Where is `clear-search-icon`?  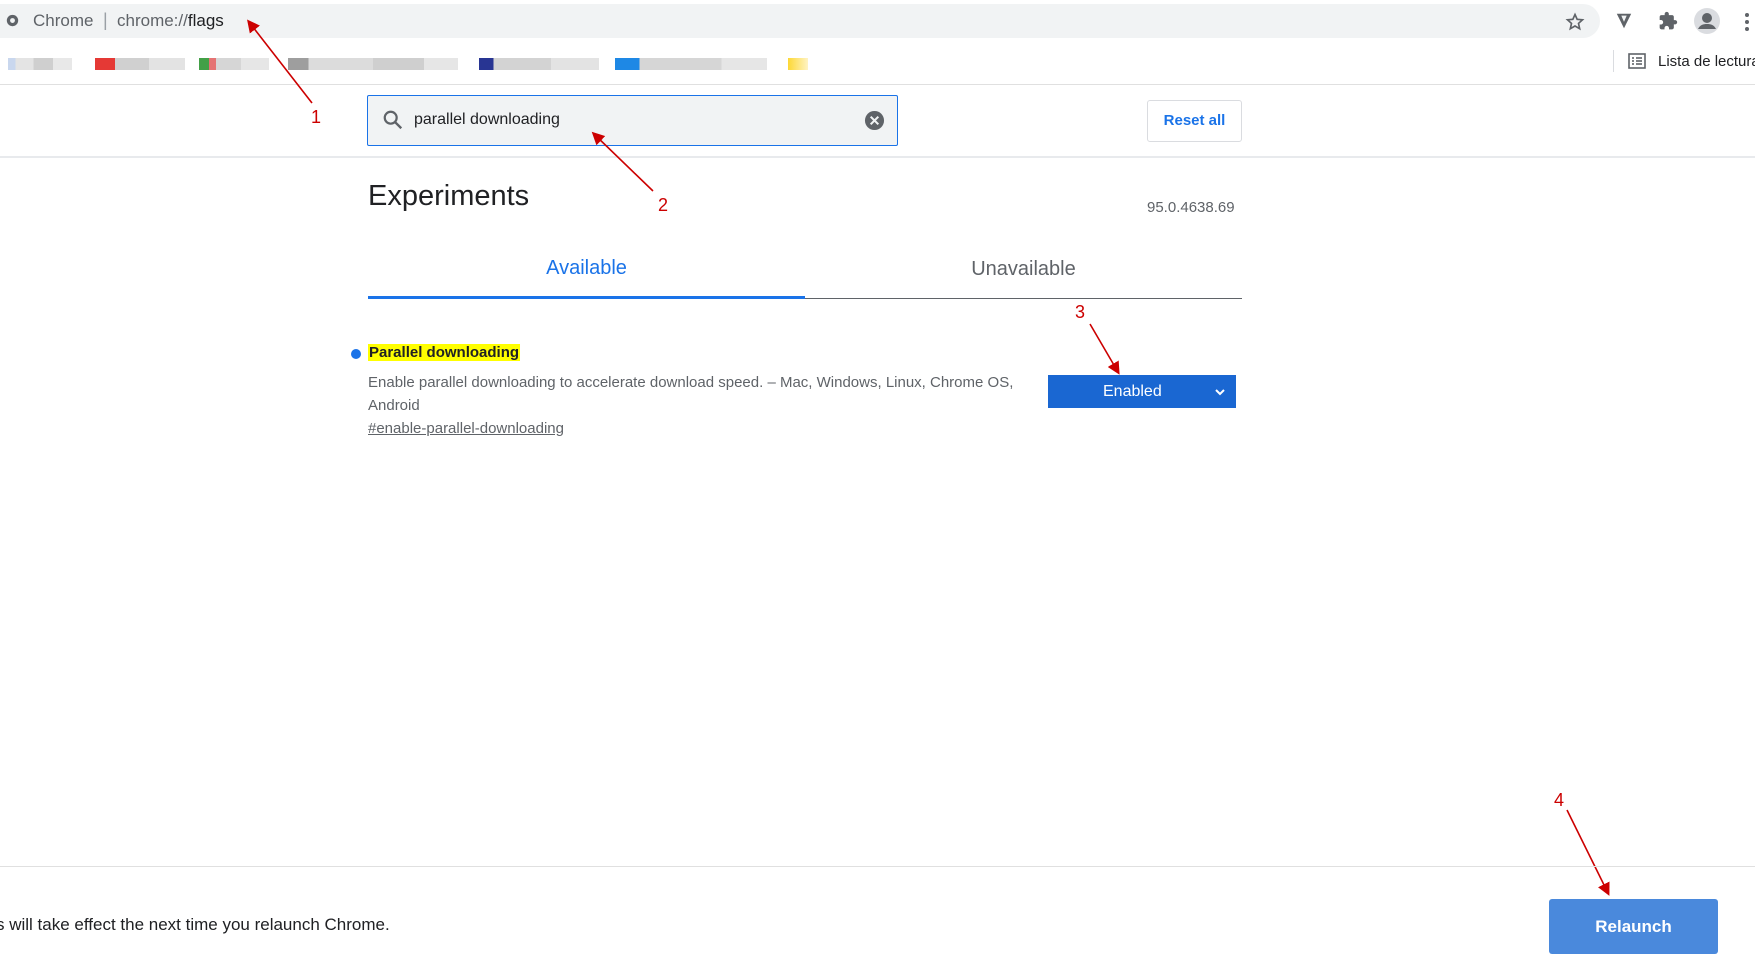
clear-search-icon is located at coordinates (874, 120).